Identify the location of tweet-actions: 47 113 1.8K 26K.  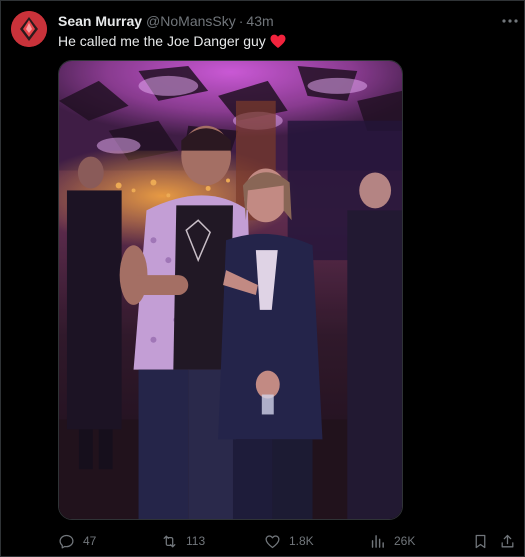
(288, 541).